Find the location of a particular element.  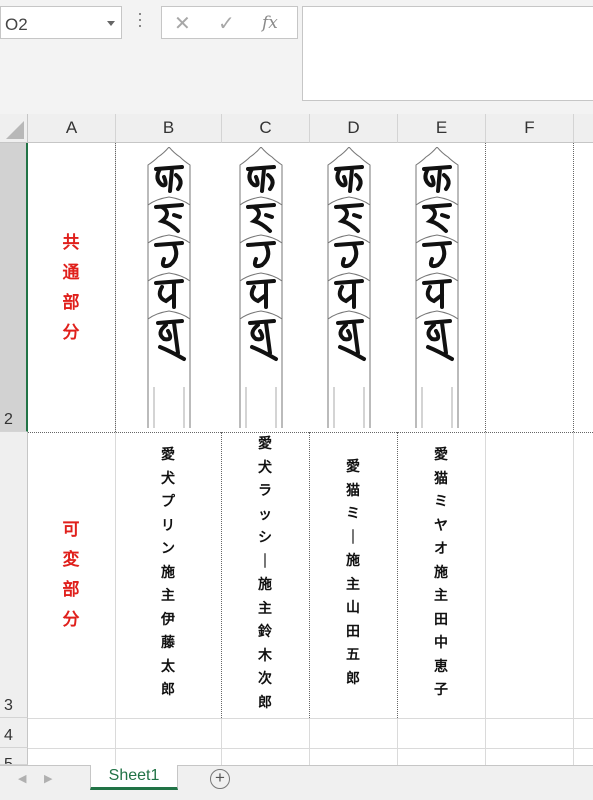

row-header-2: 2 is located at coordinates (14, 287).